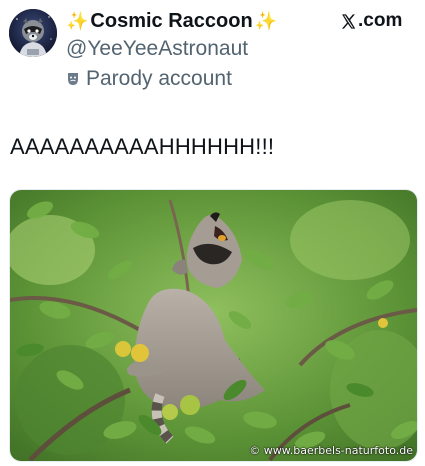 The height and width of the screenshot is (466, 425). I want to click on x-logo-icon, so click(348, 21).